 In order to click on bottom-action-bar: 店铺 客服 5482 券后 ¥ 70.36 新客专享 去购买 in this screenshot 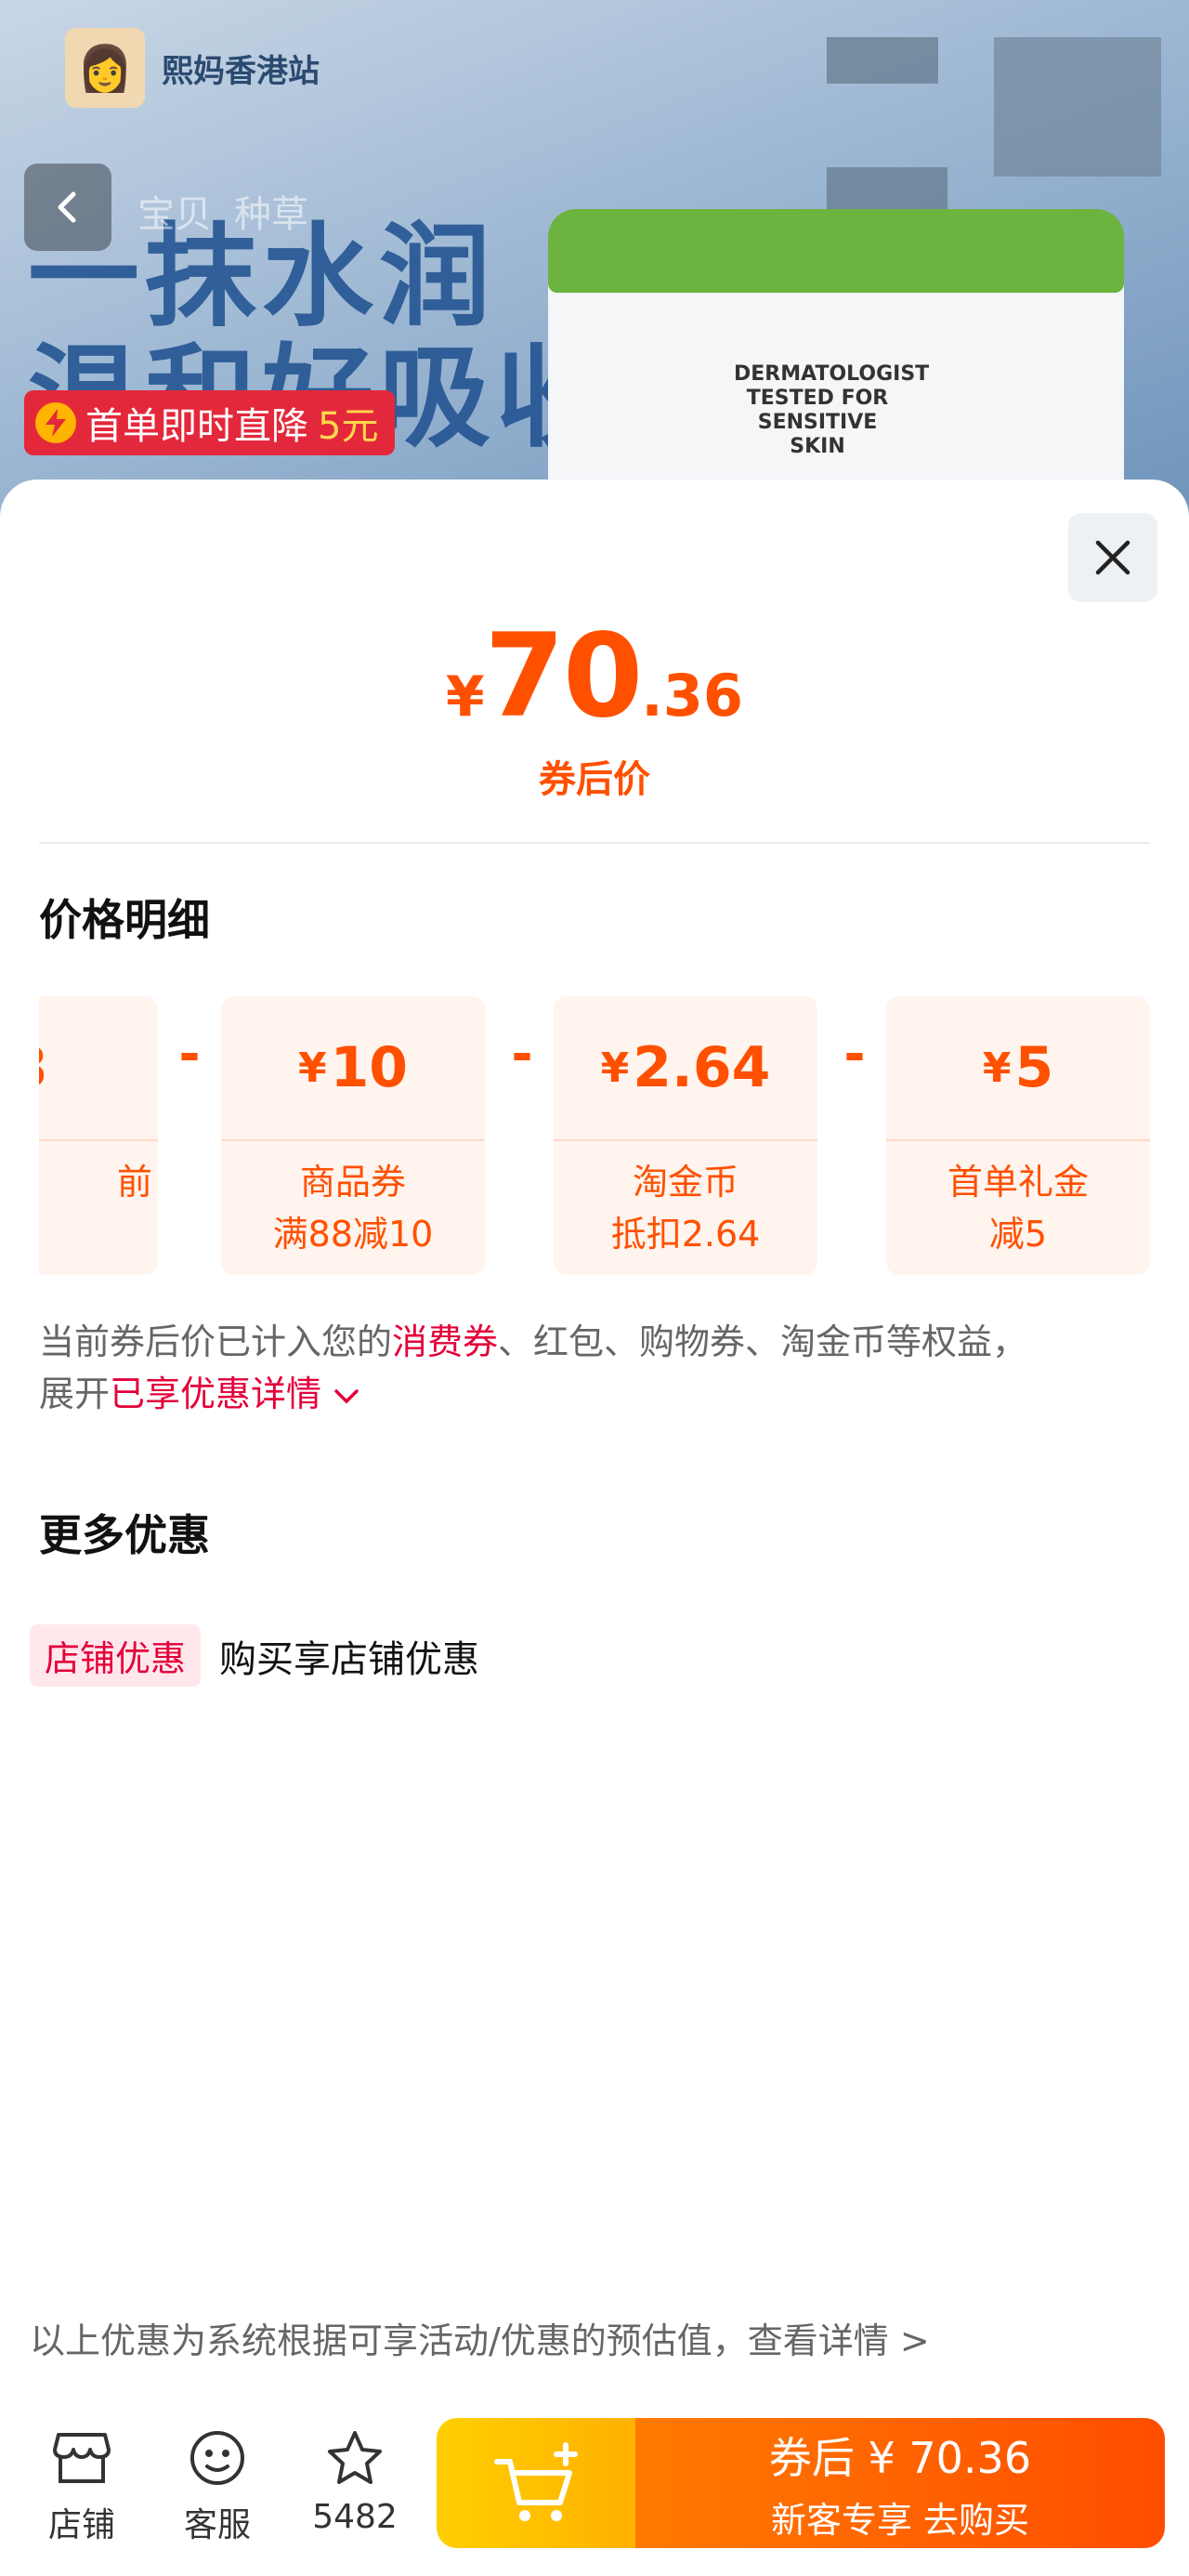, I will do `click(594, 2484)`.